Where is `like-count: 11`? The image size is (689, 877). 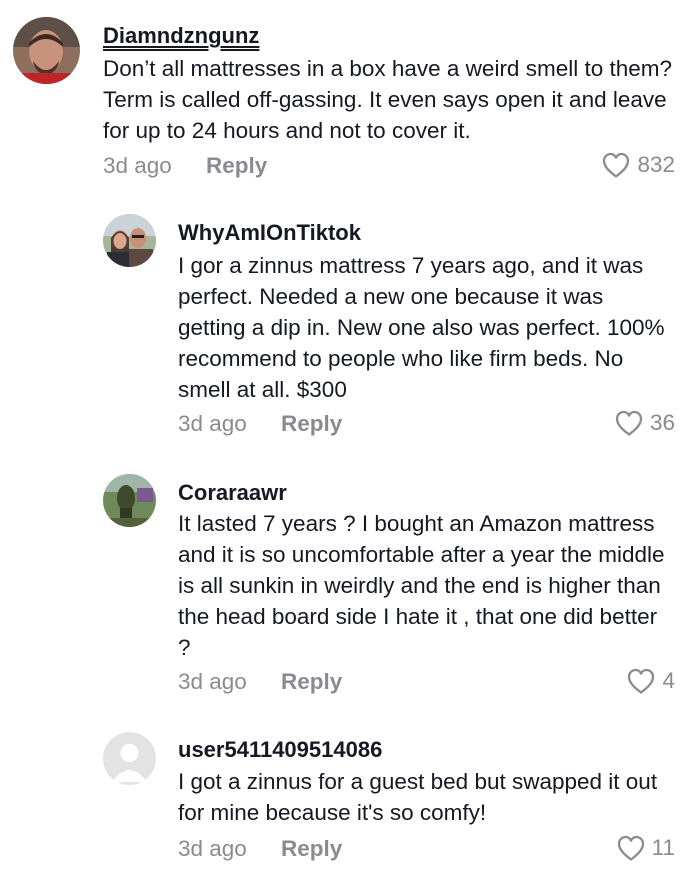 like-count: 11 is located at coordinates (663, 847).